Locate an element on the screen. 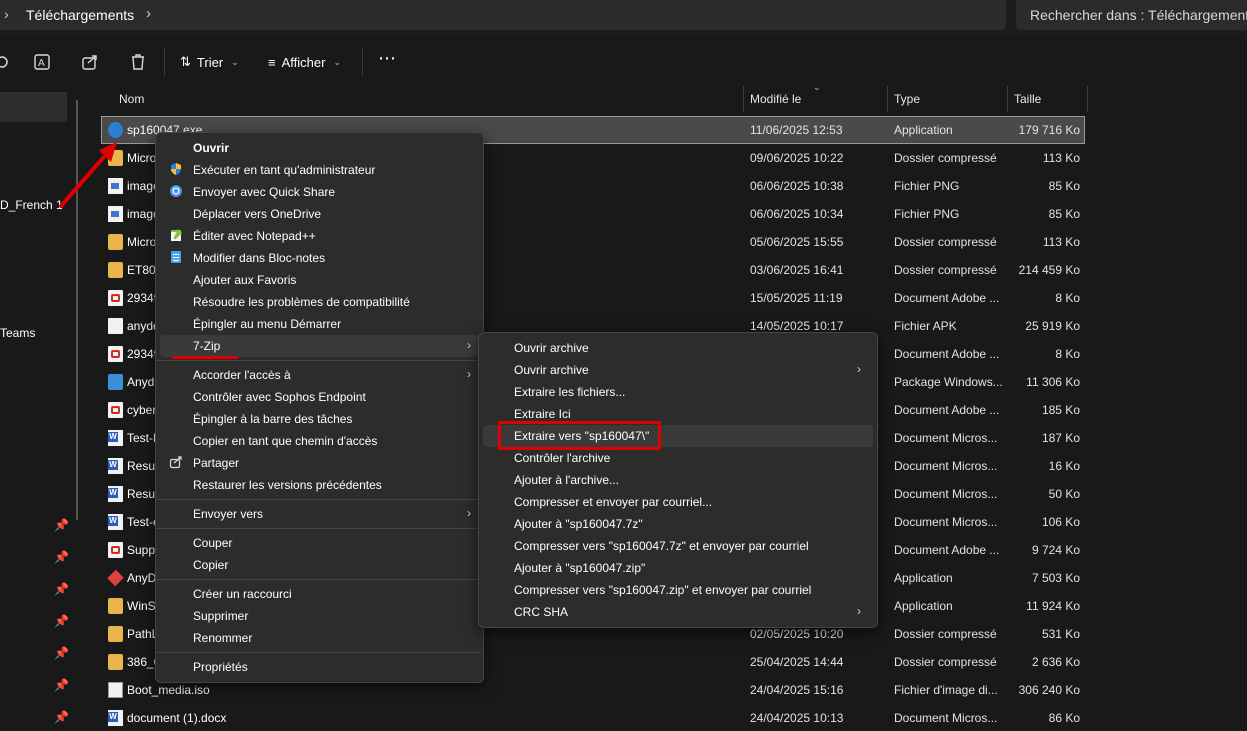 The height and width of the screenshot is (731, 1247). notepad-icon is located at coordinates (176, 257).